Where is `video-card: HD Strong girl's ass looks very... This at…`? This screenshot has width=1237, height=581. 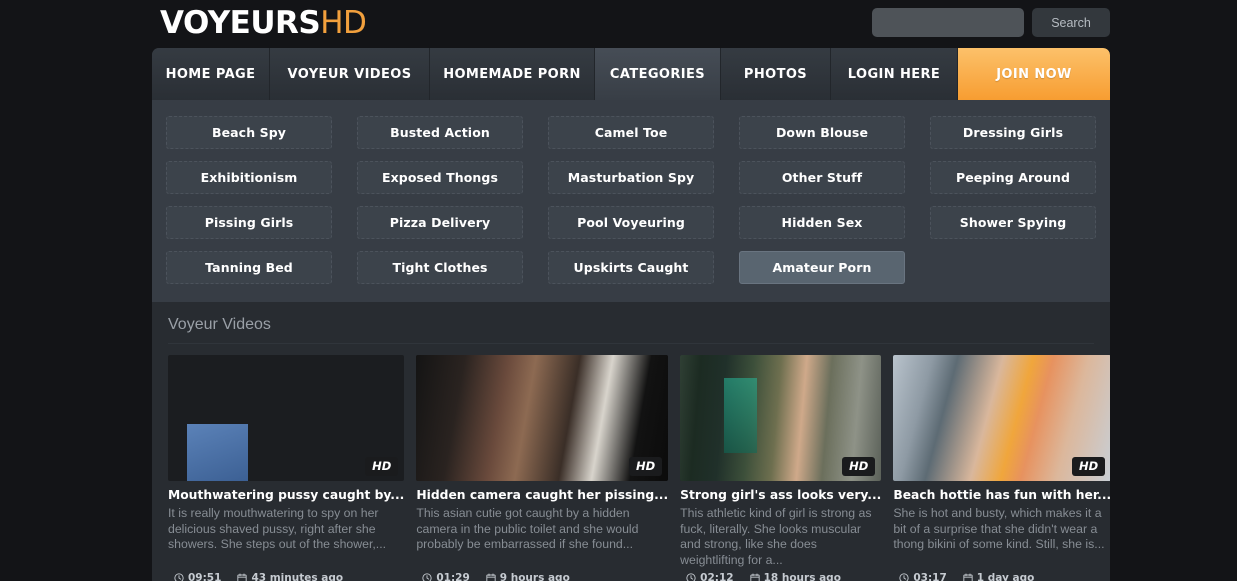 video-card: HD Strong girl's ass looks very... This at… is located at coordinates (781, 468).